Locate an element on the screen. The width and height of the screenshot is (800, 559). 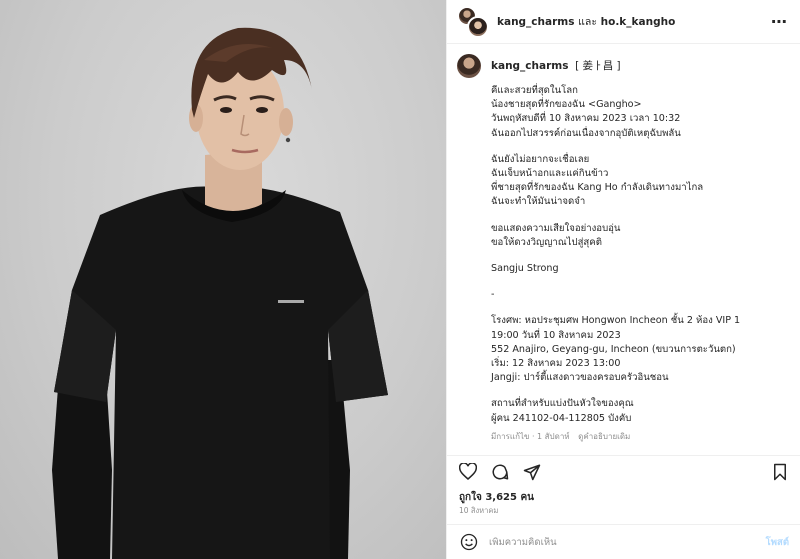
heart-icon is located at coordinates (468, 472).